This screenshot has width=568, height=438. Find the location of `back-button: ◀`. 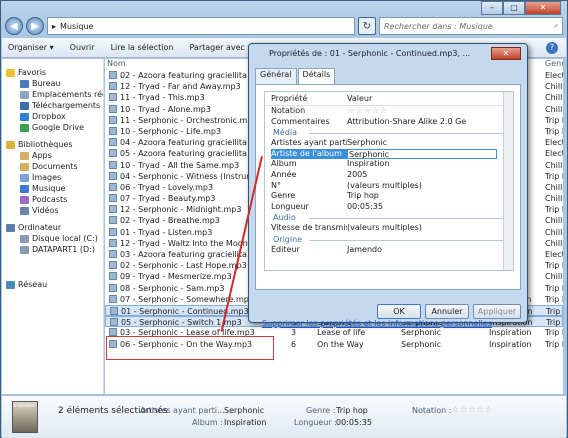

back-button: ◀ is located at coordinates (14, 26).